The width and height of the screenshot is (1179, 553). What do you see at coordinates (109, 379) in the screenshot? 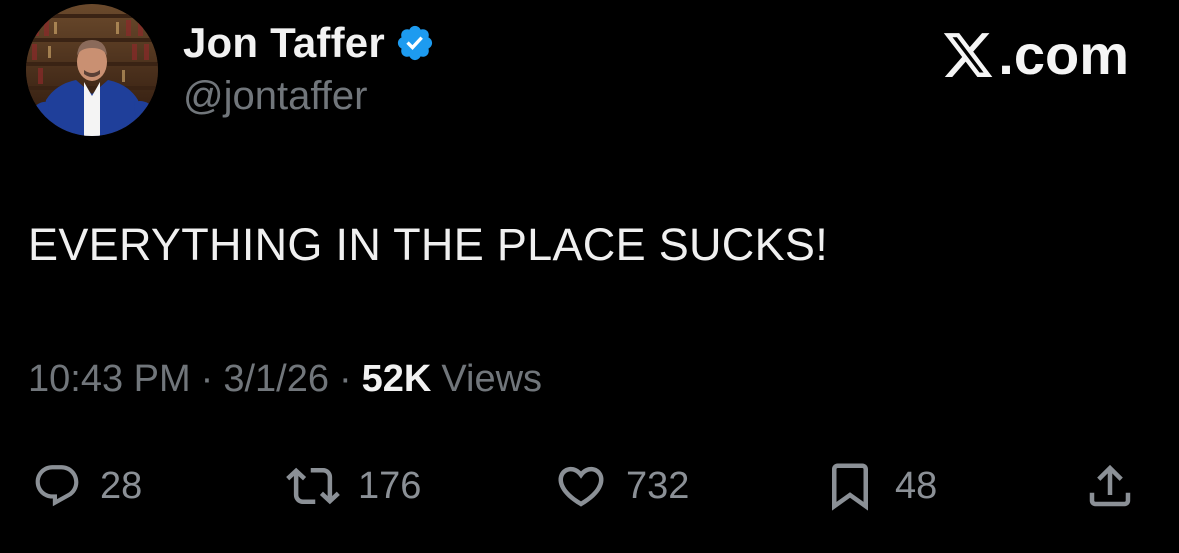
I see `tweet-time: 10:43 PM` at bounding box center [109, 379].